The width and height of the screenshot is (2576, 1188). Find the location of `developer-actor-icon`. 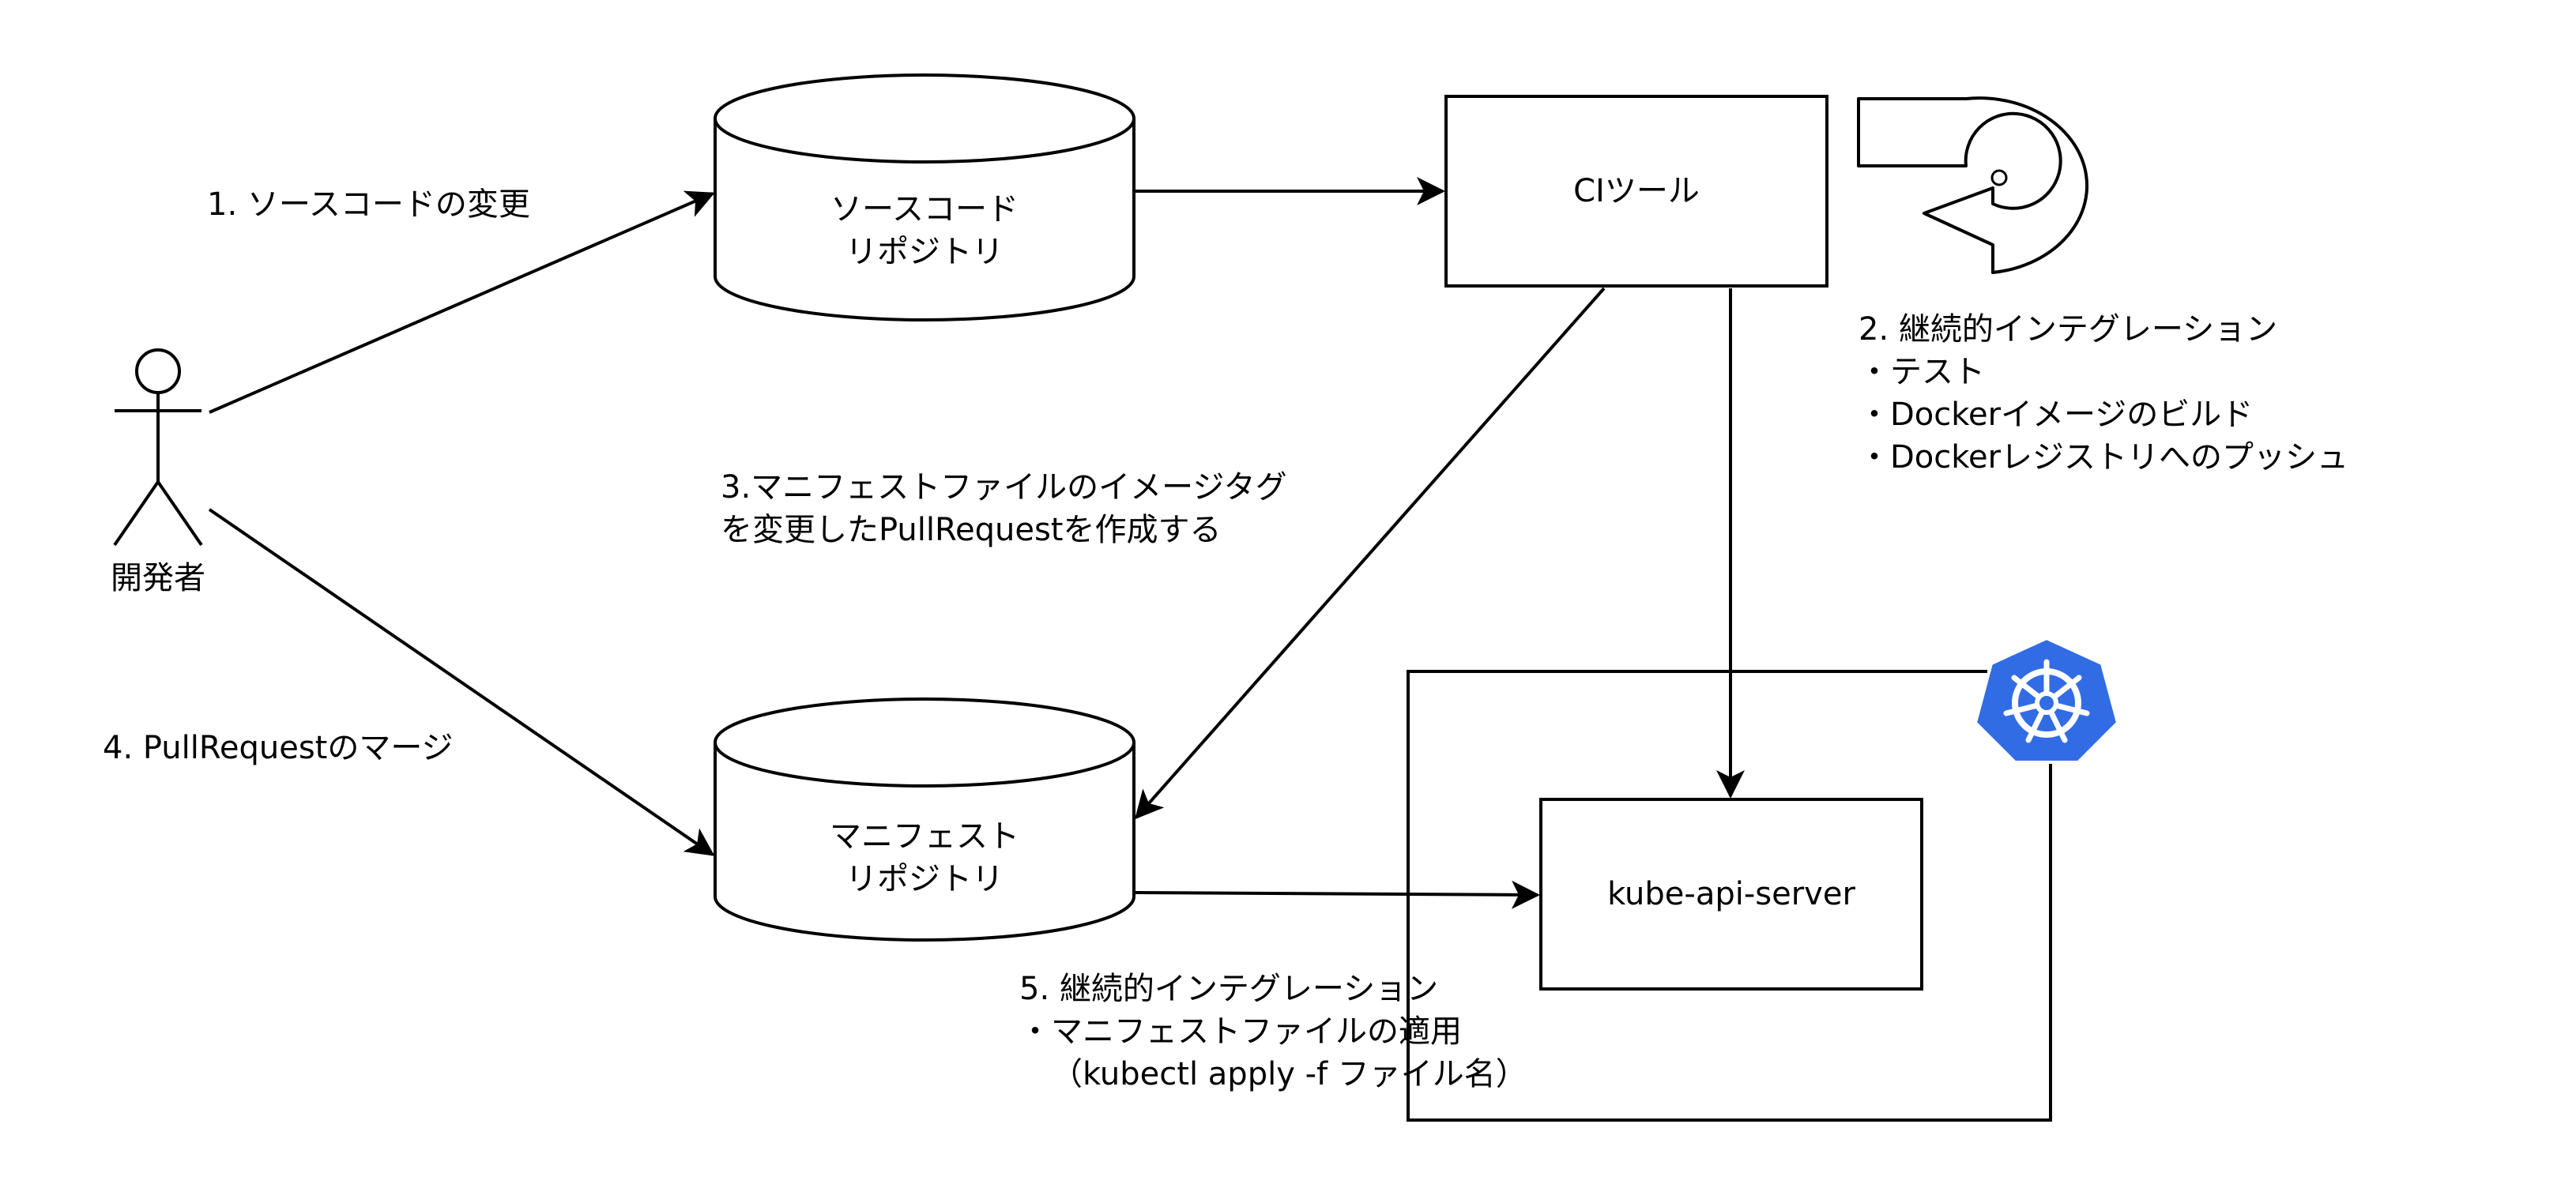

developer-actor-icon is located at coordinates (158, 447).